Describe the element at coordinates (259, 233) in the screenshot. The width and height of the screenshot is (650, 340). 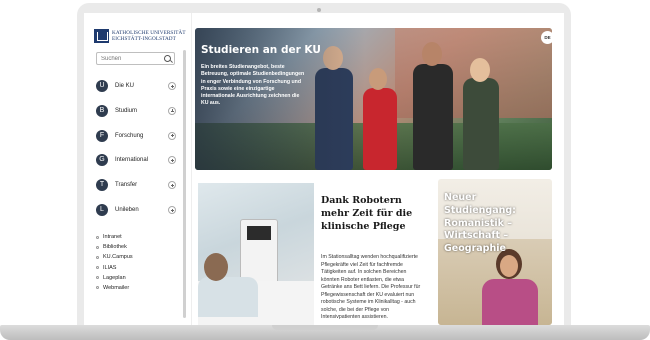
I see `robot-screen` at that location.